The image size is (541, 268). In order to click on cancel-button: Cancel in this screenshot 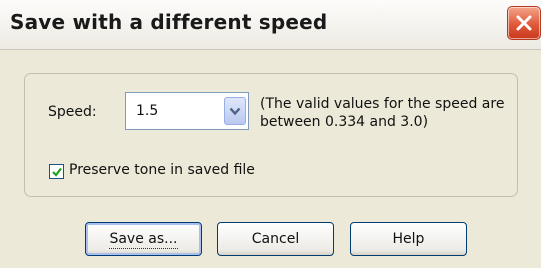, I will do `click(275, 239)`.